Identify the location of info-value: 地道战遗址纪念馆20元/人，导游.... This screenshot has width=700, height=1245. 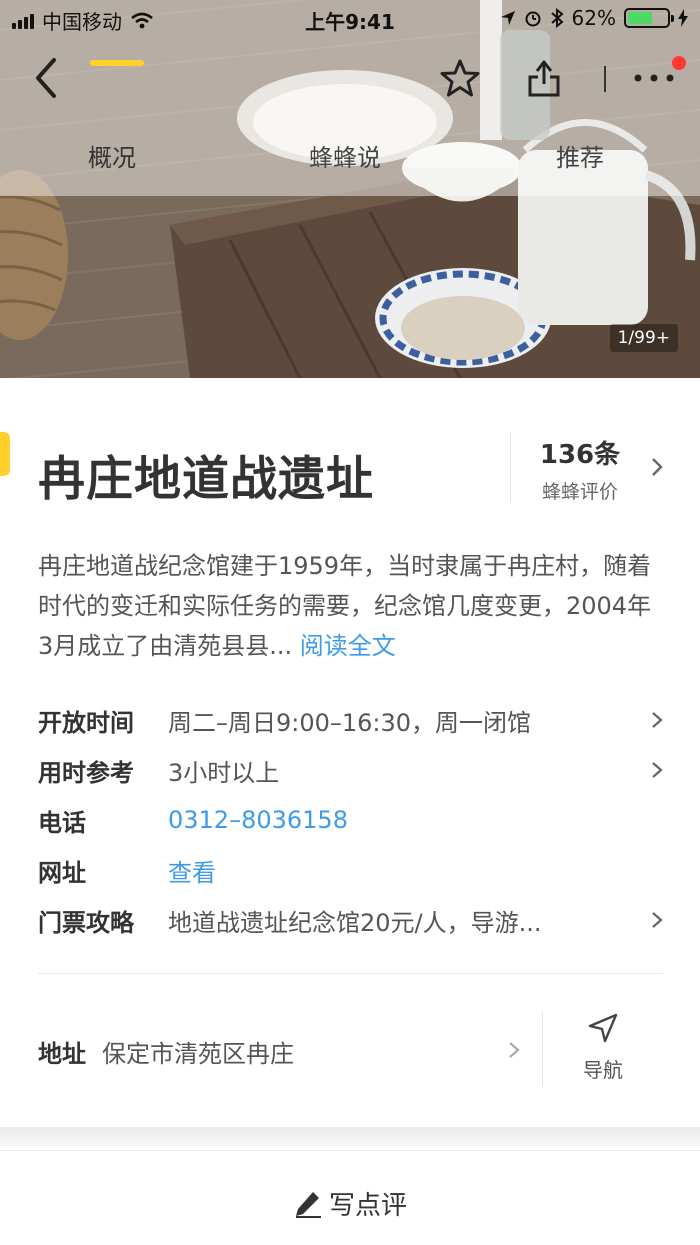
(355, 922).